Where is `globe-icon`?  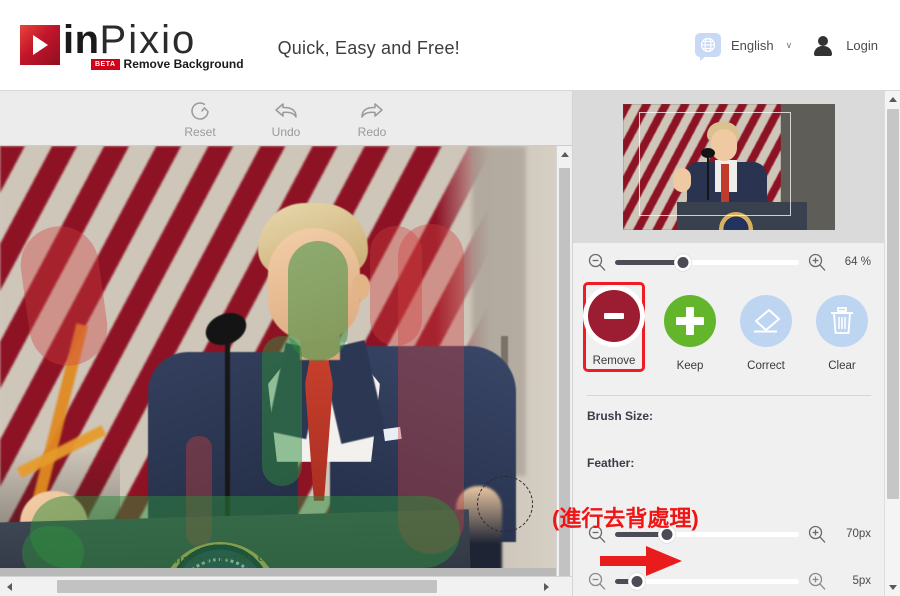 globe-icon is located at coordinates (707, 47).